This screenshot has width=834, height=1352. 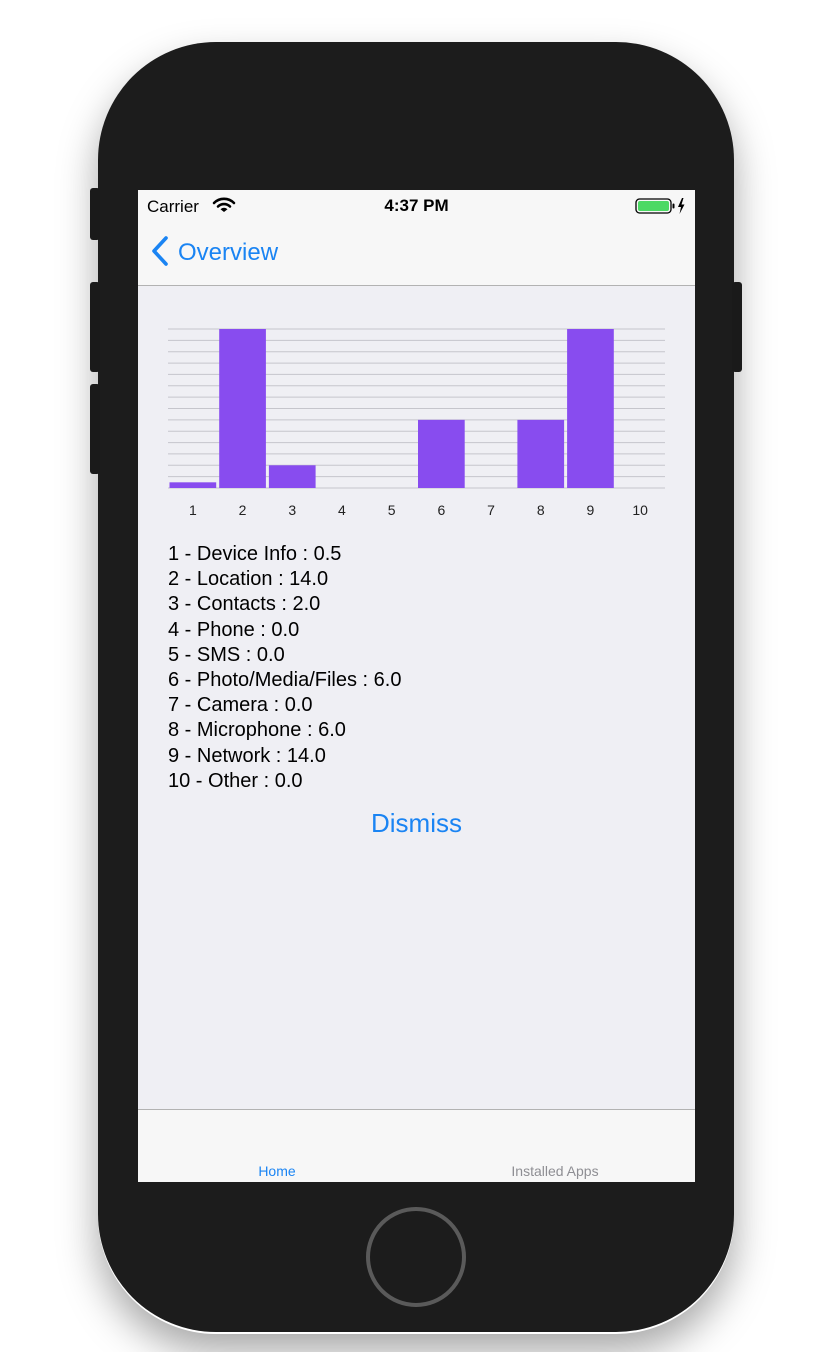 What do you see at coordinates (342, 510) in the screenshot?
I see `x-tick-label: 4` at bounding box center [342, 510].